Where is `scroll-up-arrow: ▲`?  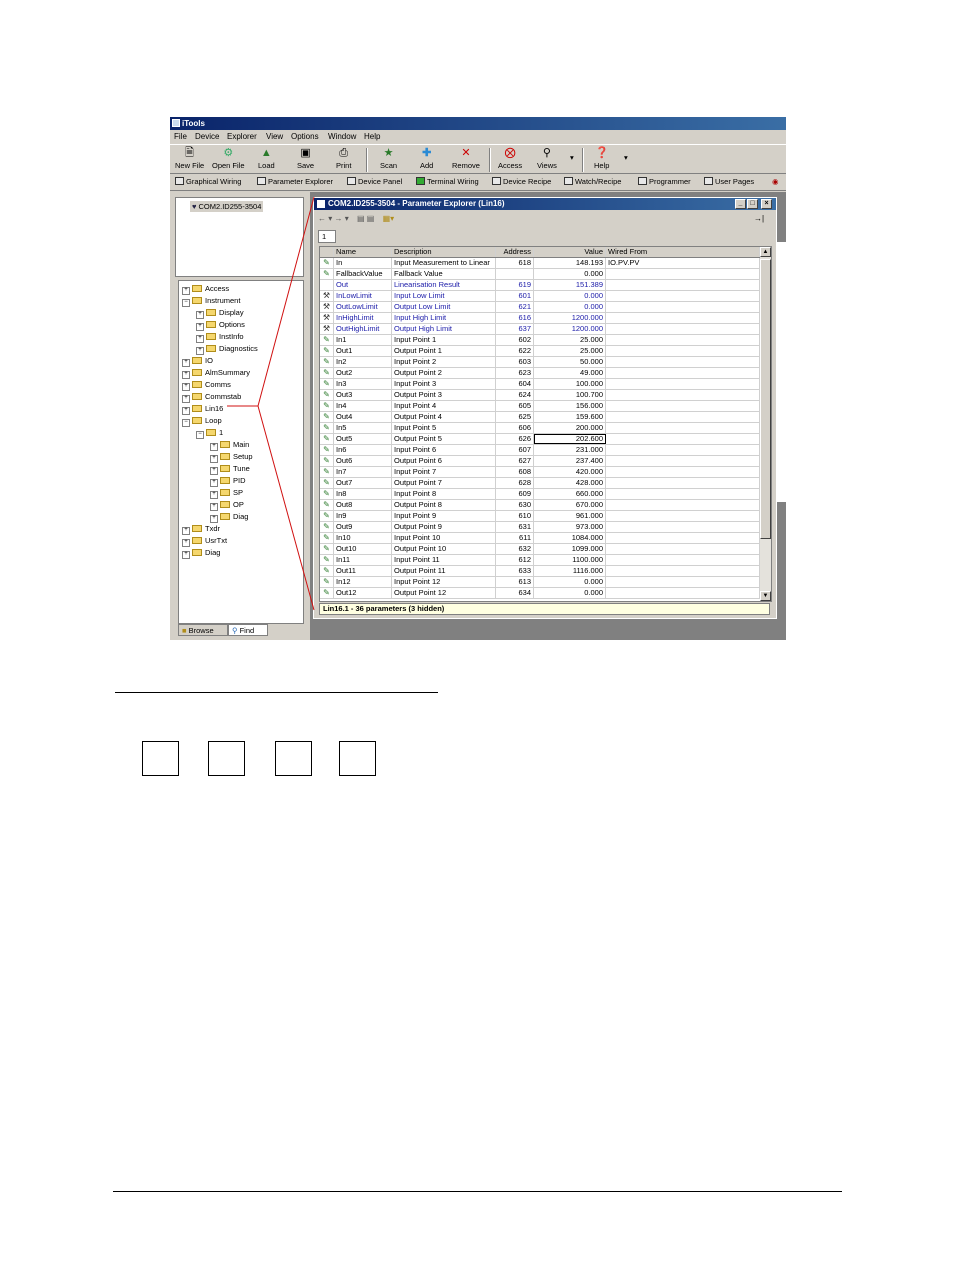 scroll-up-arrow: ▲ is located at coordinates (765, 252).